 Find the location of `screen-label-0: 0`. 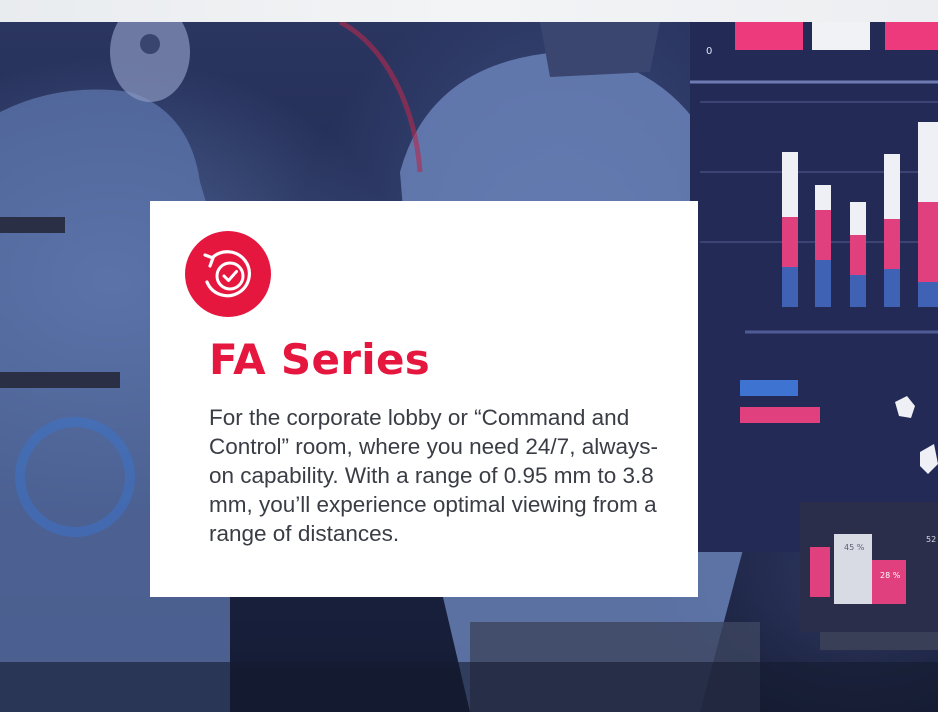

screen-label-0: 0 is located at coordinates (709, 51).